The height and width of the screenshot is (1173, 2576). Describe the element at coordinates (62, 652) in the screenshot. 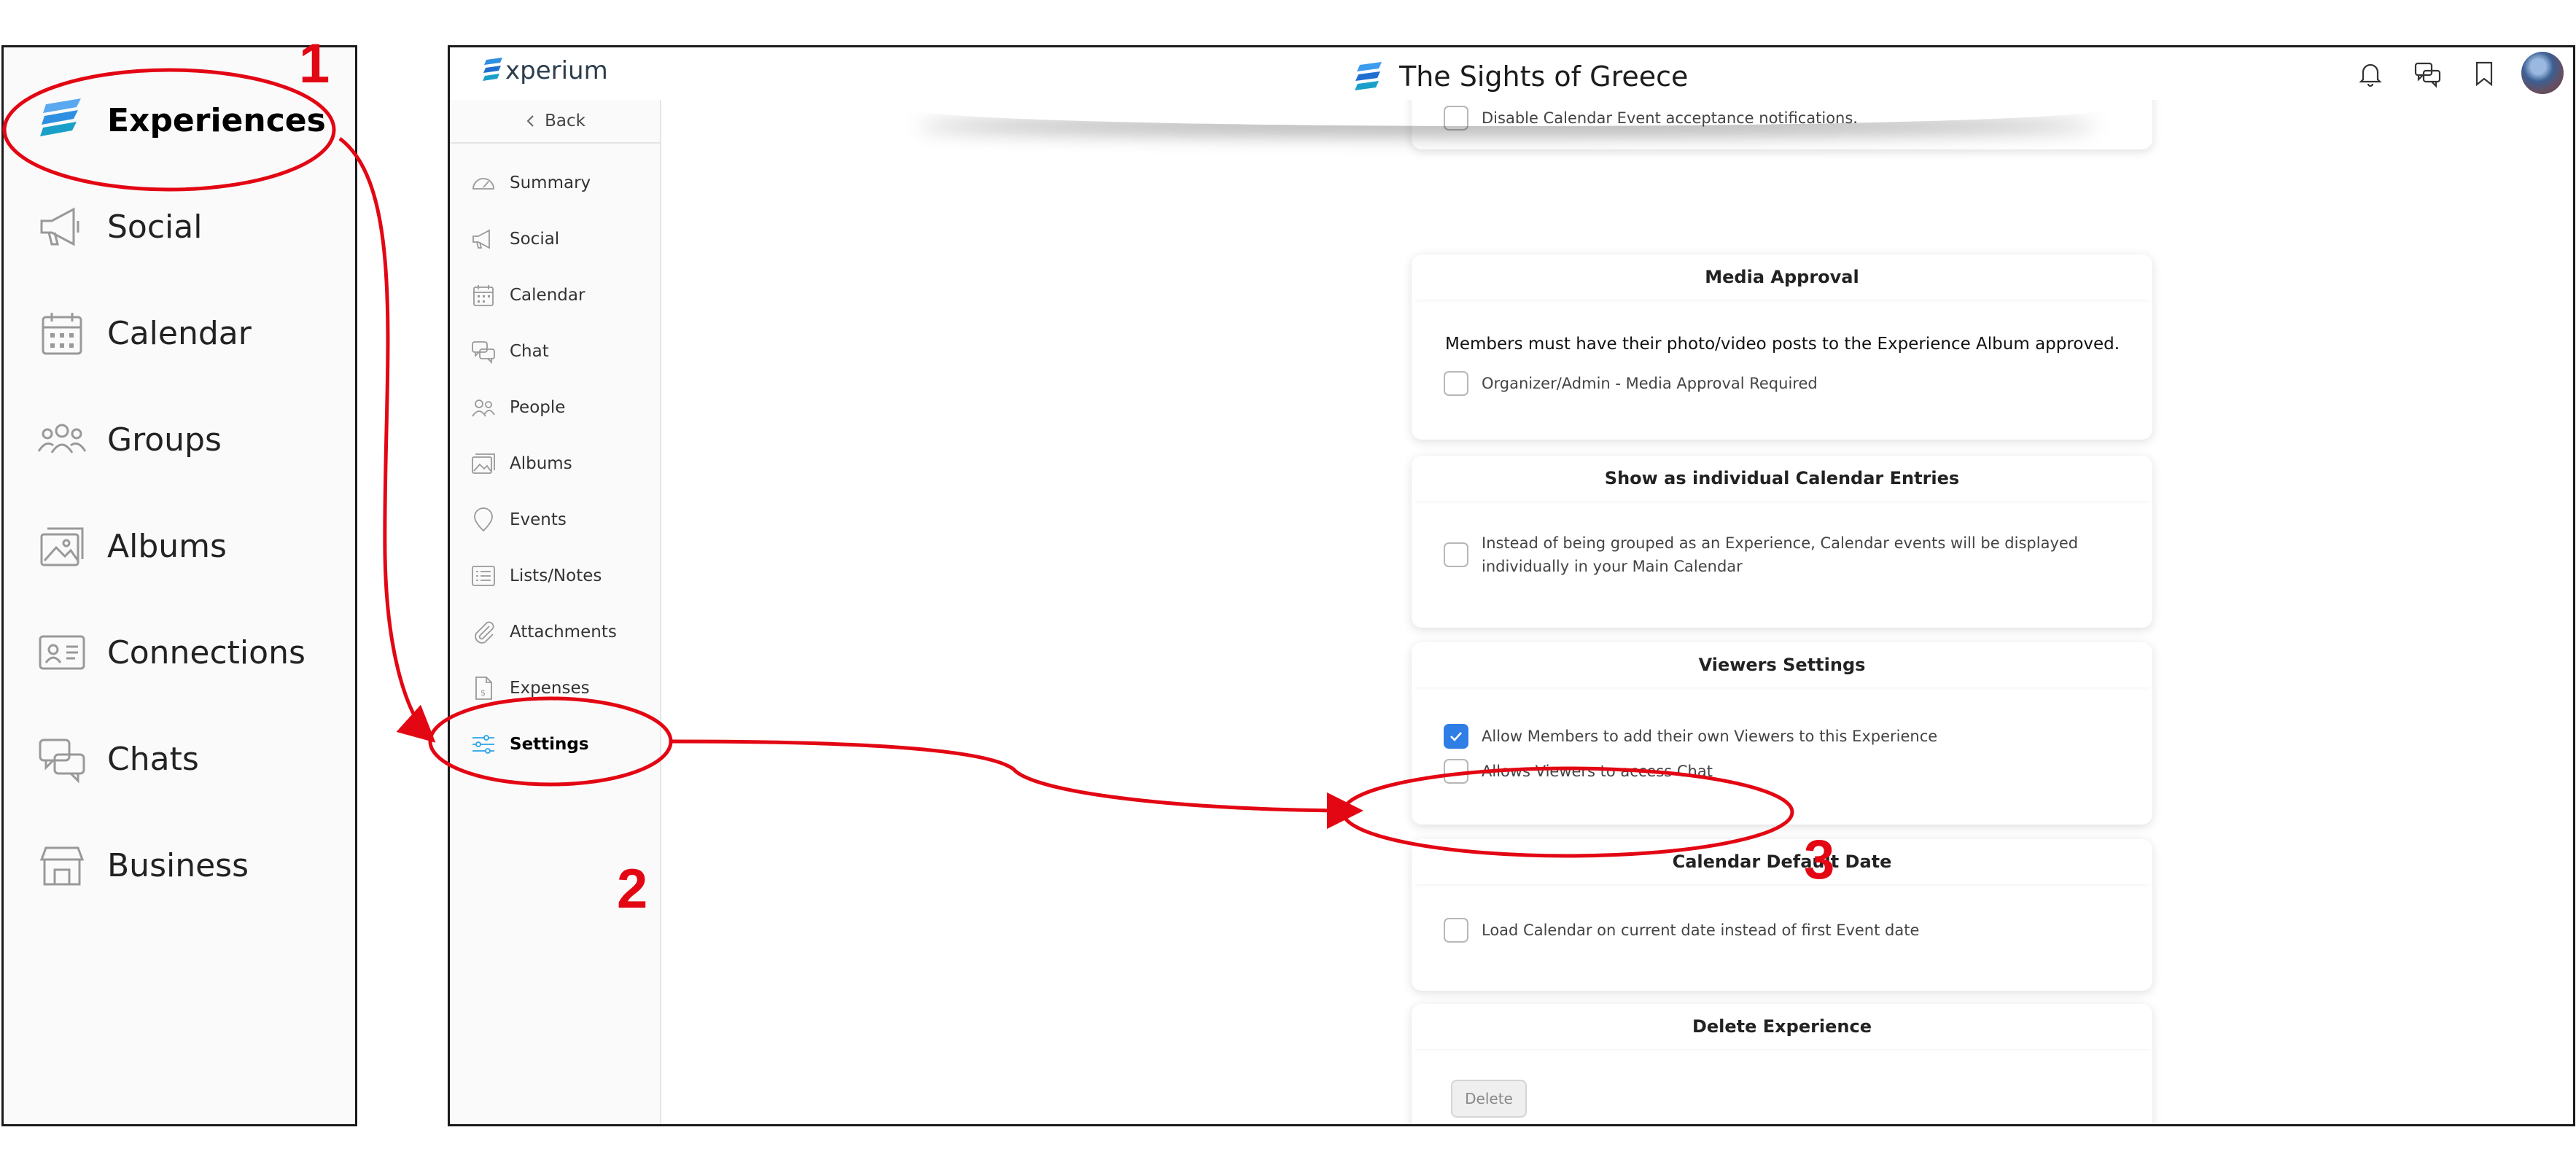

I see `contact-card-icon` at that location.